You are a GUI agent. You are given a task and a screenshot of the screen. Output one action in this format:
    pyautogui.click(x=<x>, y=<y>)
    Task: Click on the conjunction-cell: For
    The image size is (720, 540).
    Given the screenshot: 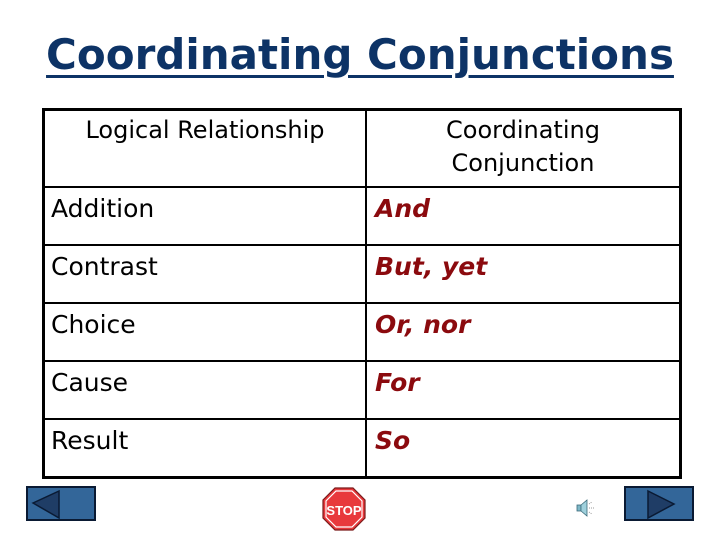 What is the action you would take?
    pyautogui.click(x=523, y=390)
    